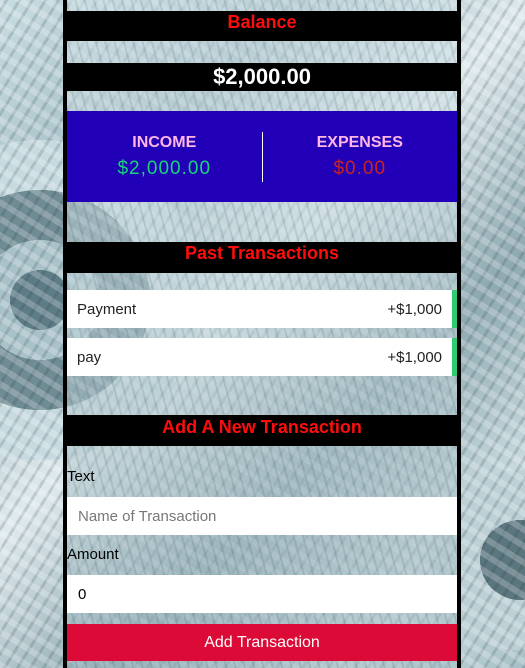 The height and width of the screenshot is (668, 525). I want to click on income-column: INCOME $2,000.00, so click(164, 157).